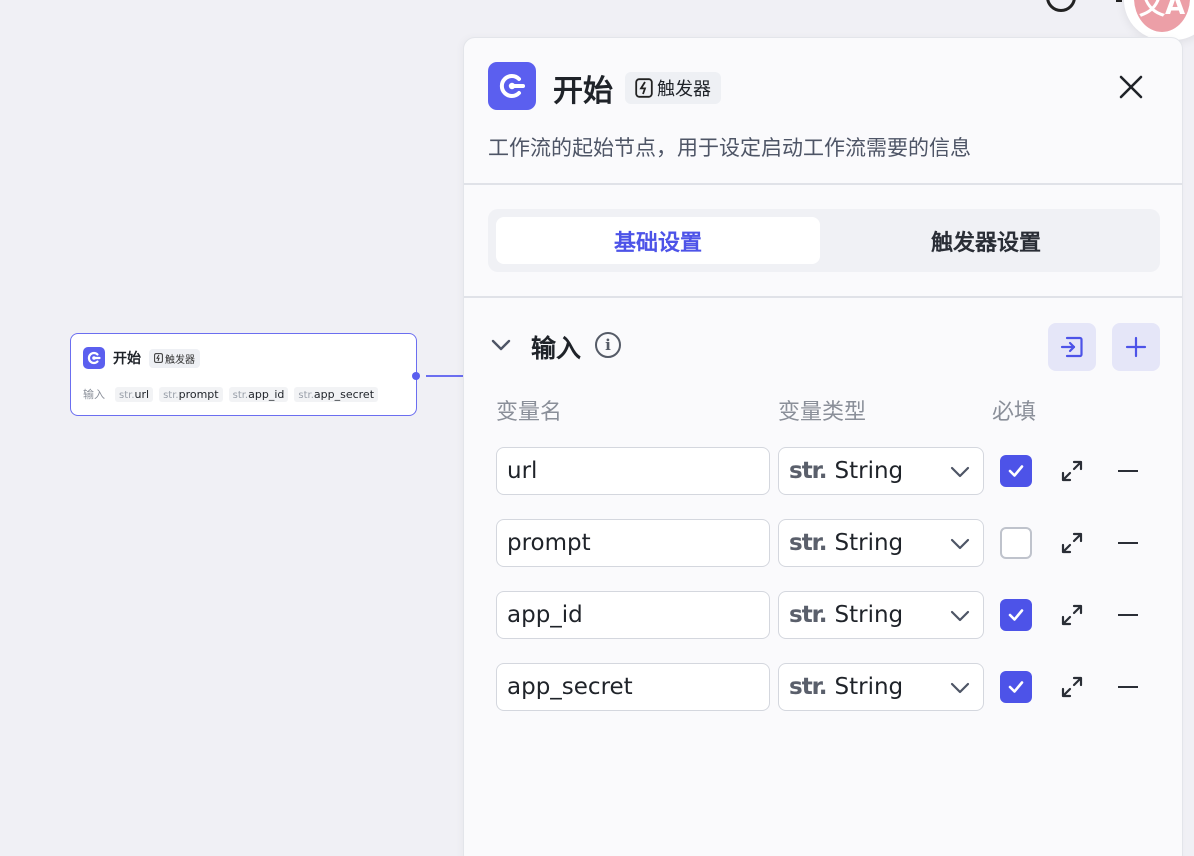 The width and height of the screenshot is (1194, 856). I want to click on tab-trigger-settings: 触发器设置, so click(986, 240).